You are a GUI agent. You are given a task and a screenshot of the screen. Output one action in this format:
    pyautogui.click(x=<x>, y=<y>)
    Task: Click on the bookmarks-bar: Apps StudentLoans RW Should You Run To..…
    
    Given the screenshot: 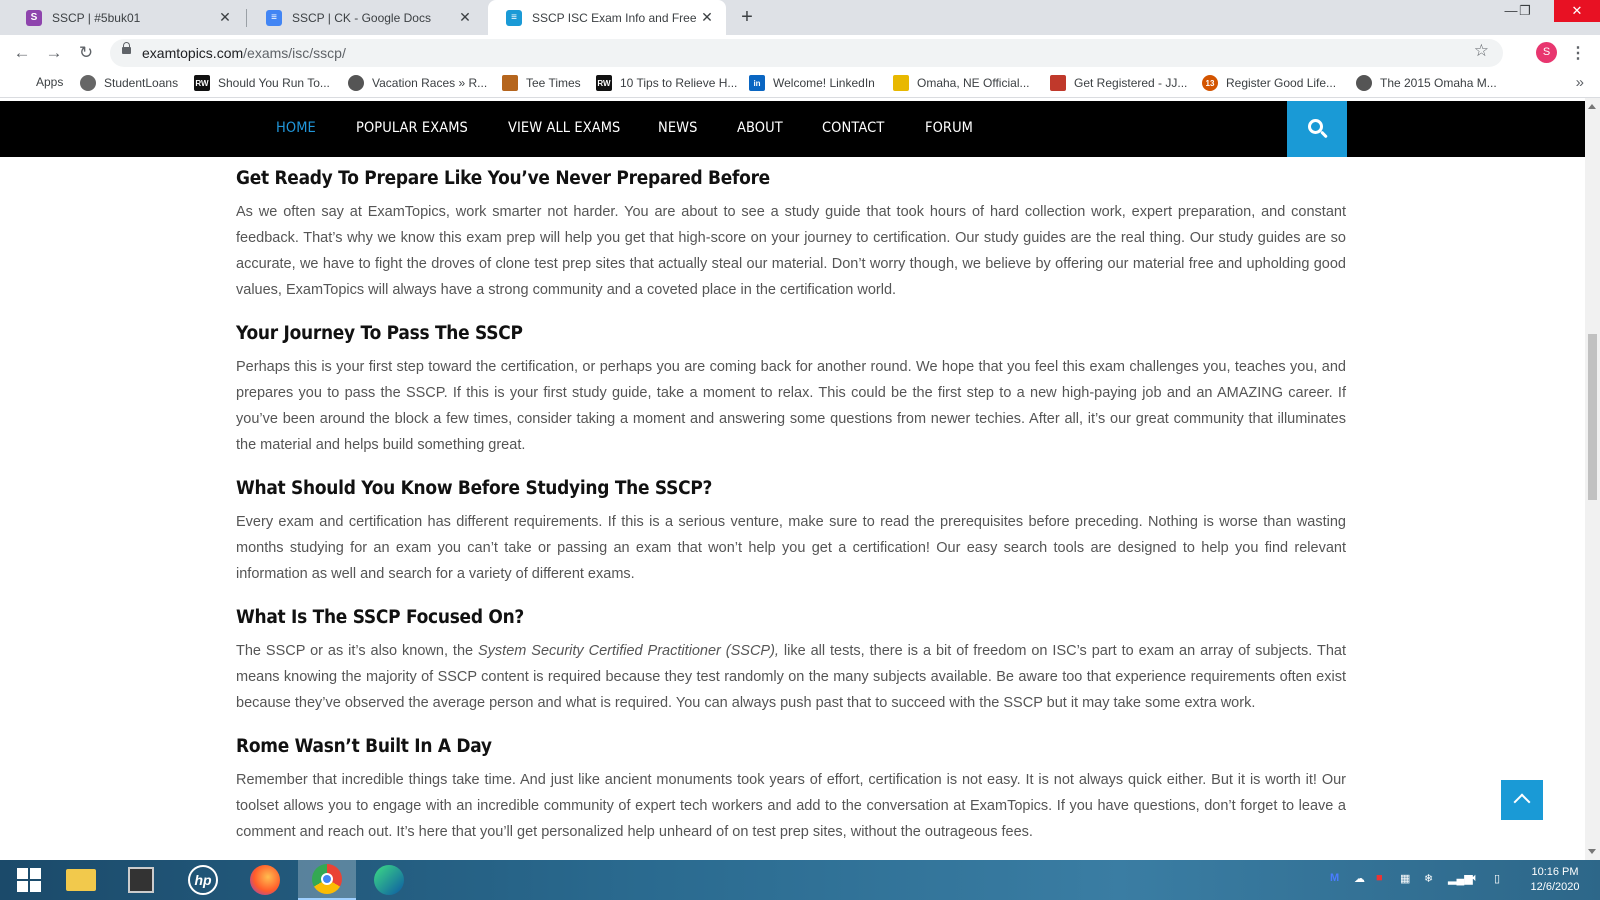 What is the action you would take?
    pyautogui.click(x=800, y=84)
    